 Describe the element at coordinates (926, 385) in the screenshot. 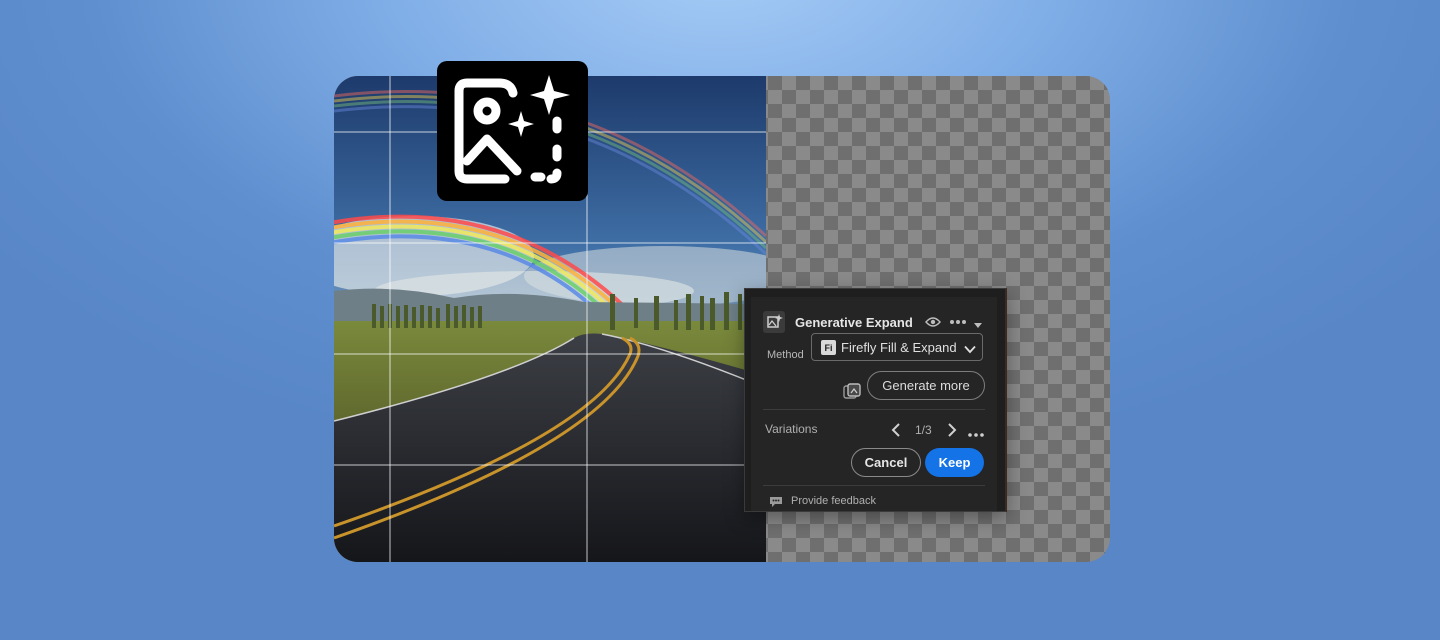

I see `generate-more-button: Generate more` at that location.